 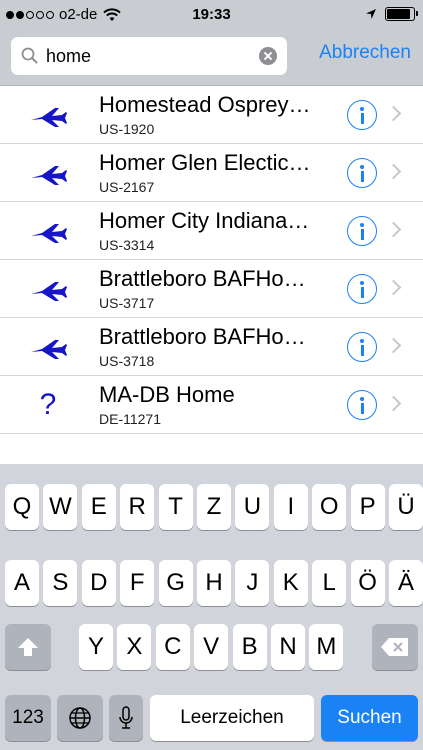 I want to click on key-e: E, so click(x=98, y=507).